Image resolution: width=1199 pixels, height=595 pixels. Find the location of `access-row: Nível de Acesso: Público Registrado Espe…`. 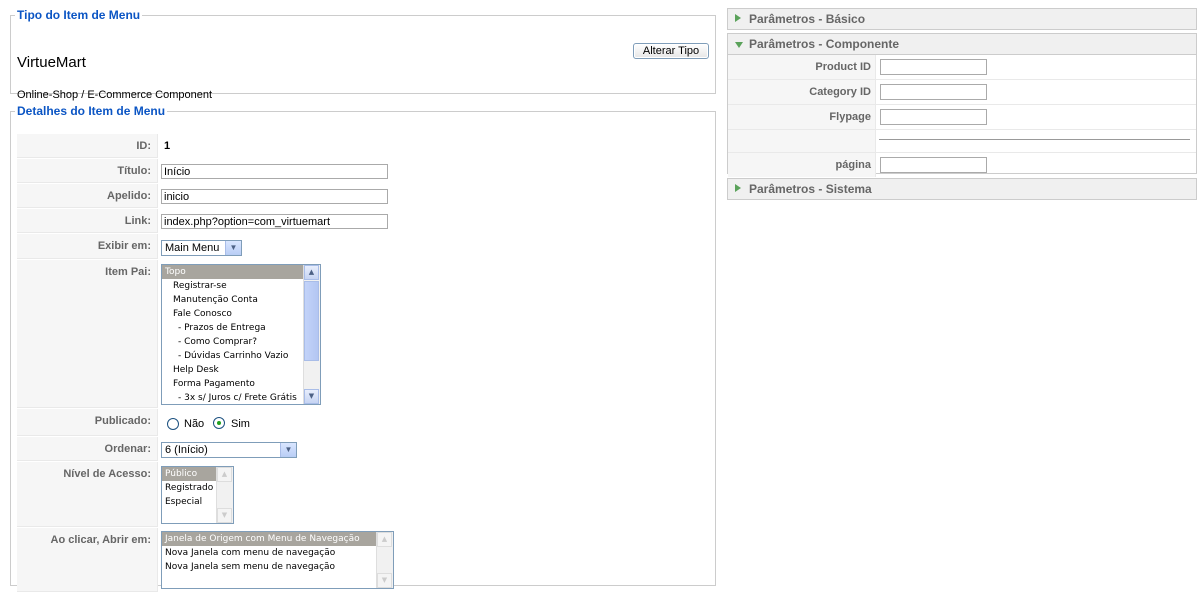

access-row: Nível de Acesso: Público Registrado Espe… is located at coordinates (364, 494).